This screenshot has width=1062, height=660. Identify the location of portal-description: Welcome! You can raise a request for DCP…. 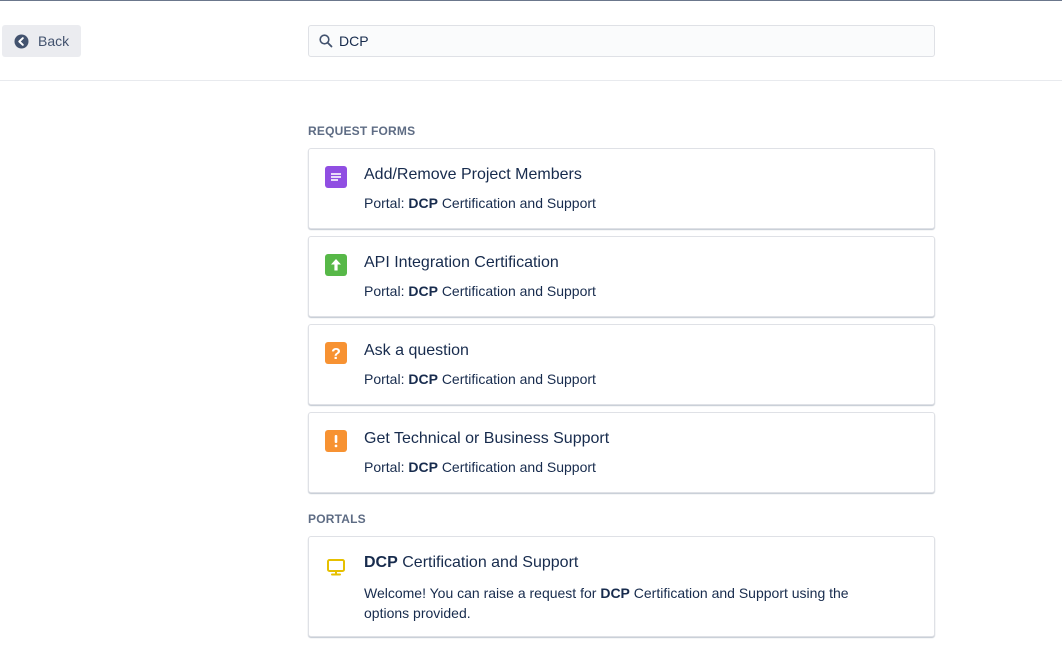
(606, 603).